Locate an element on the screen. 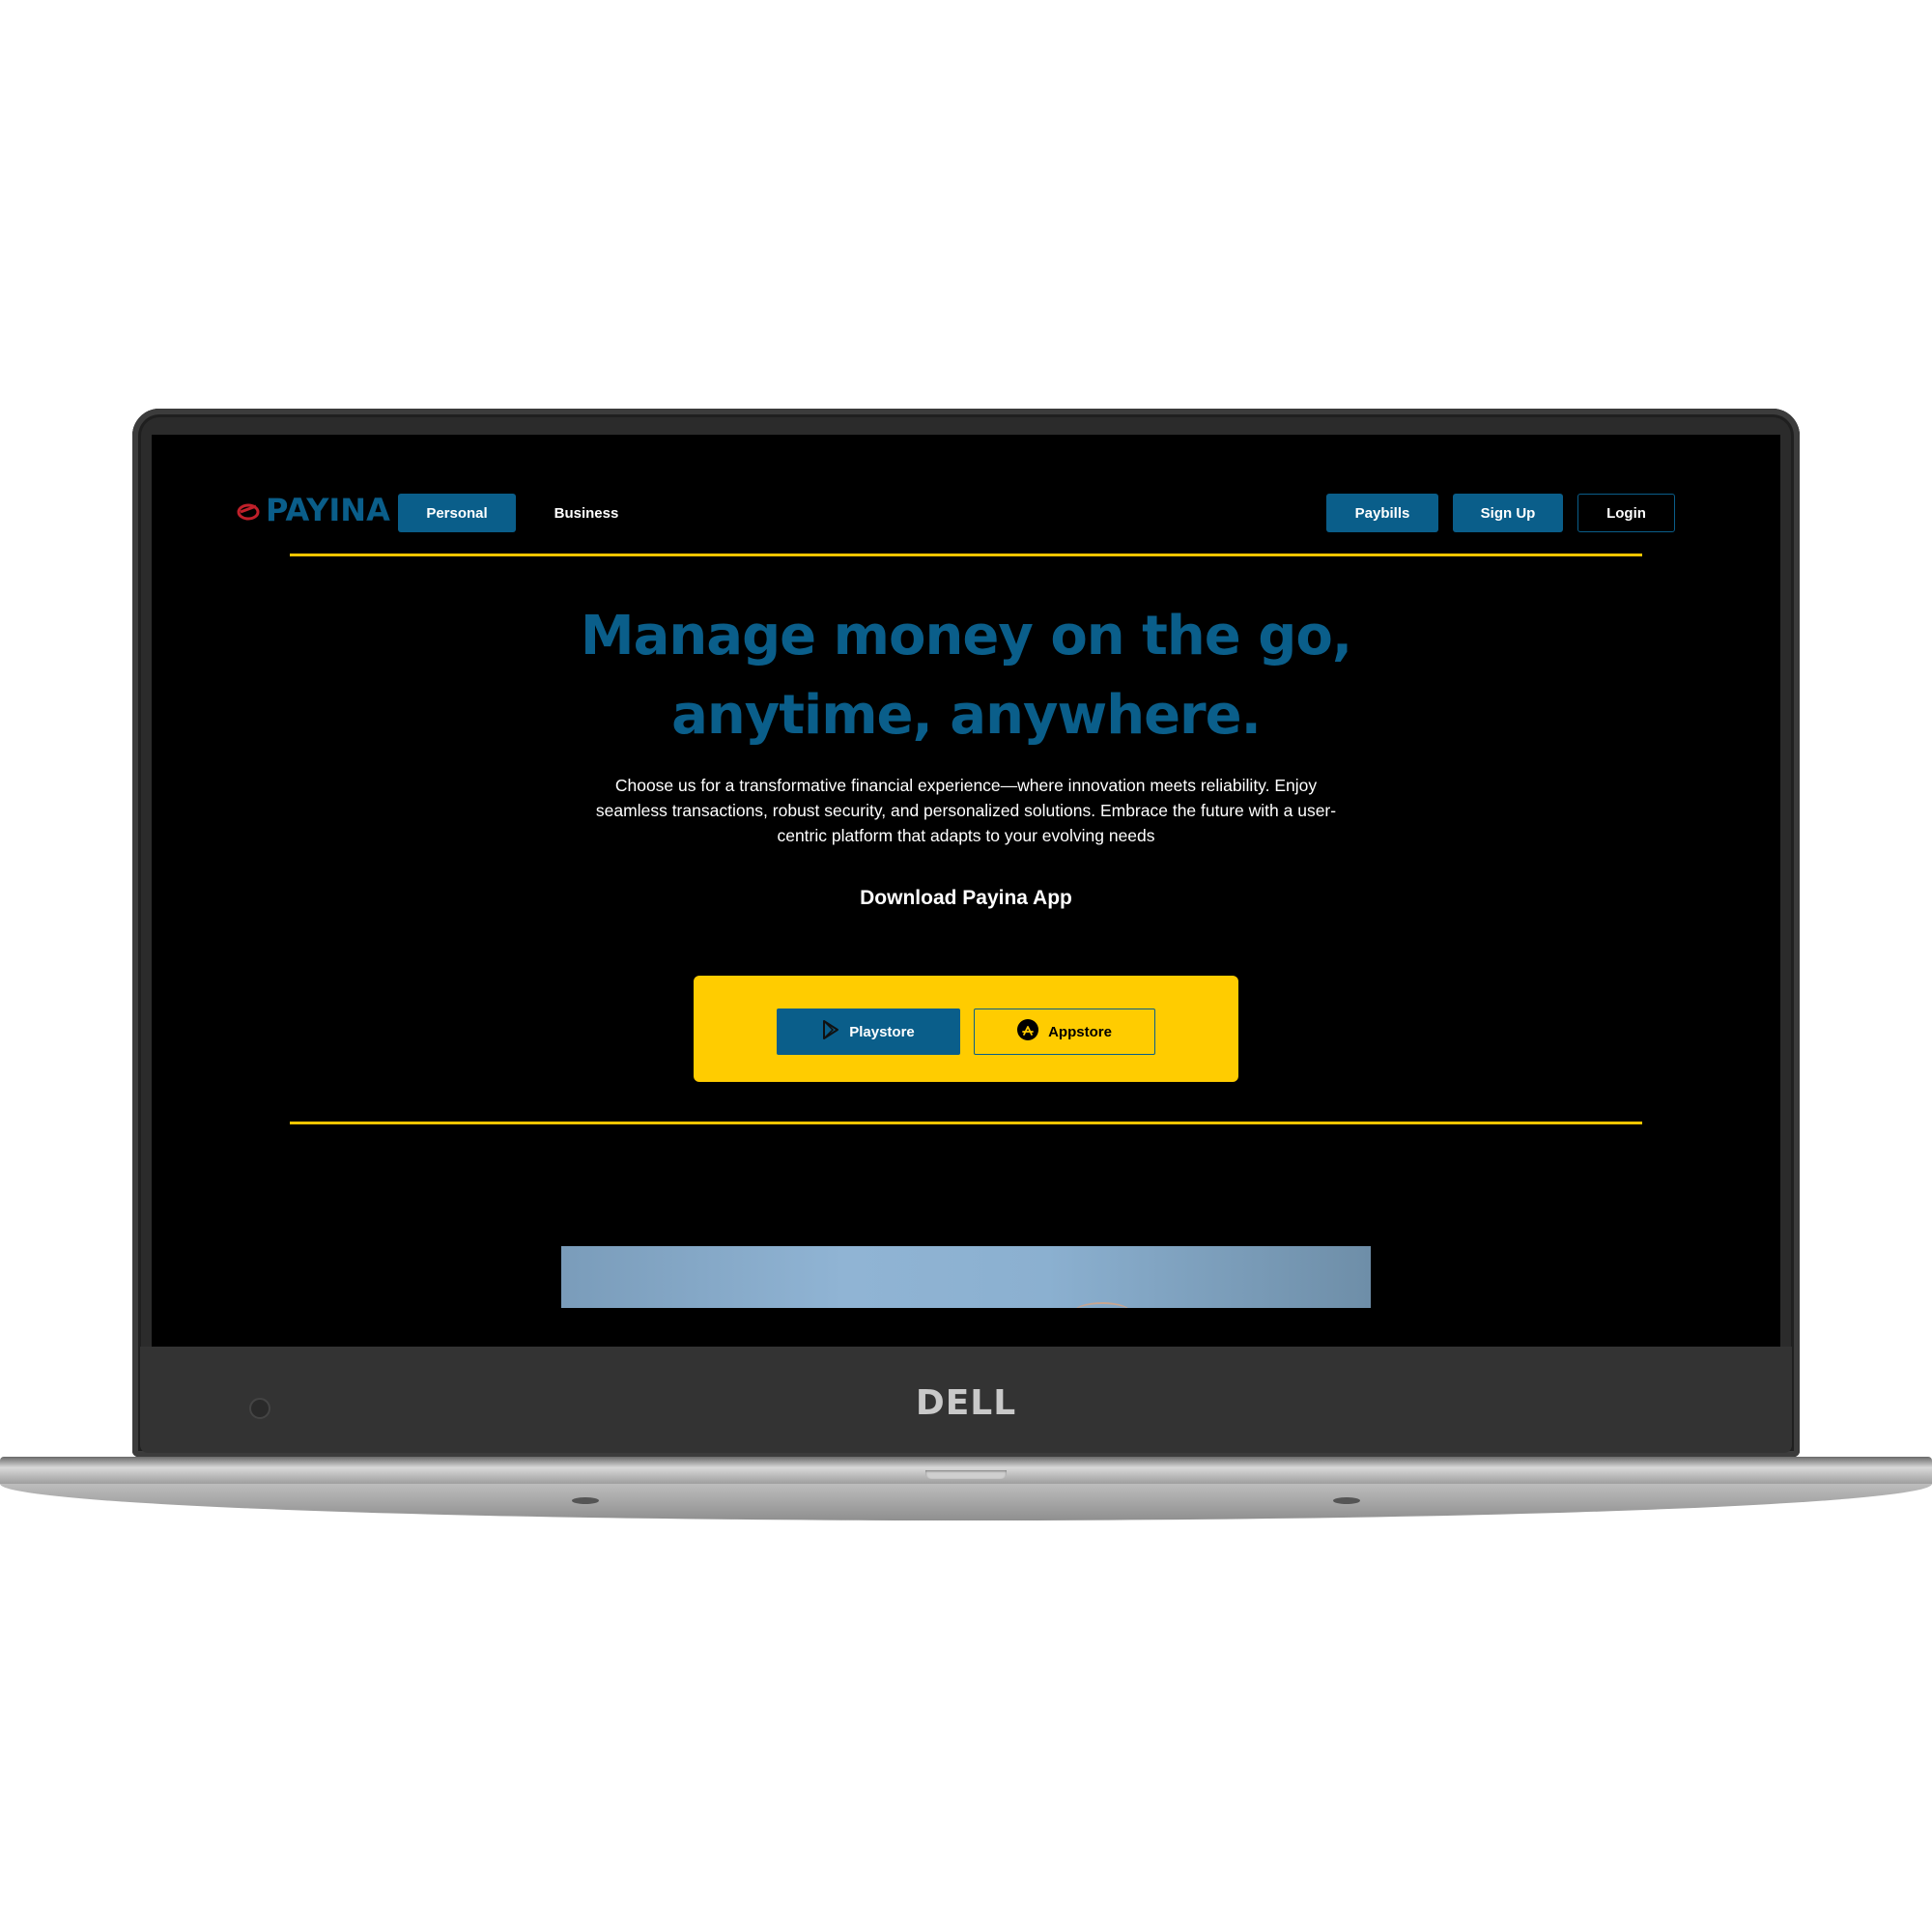 This screenshot has height=1932, width=1932. signup-button: Sign Up is located at coordinates (1508, 513).